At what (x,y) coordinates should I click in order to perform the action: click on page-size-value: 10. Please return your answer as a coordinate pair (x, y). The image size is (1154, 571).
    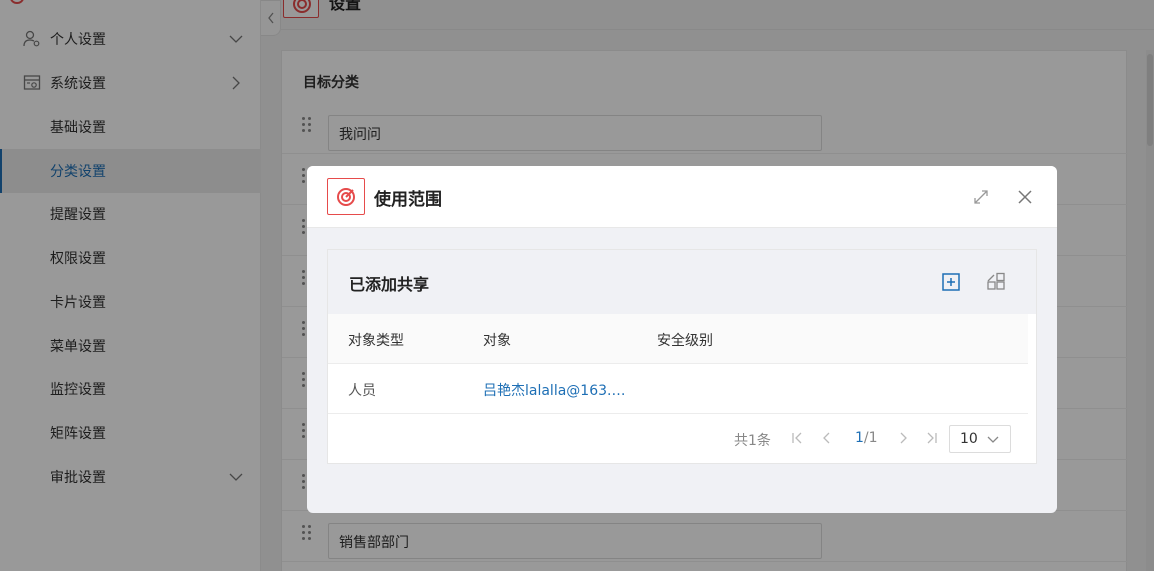
    Looking at the image, I should click on (969, 439).